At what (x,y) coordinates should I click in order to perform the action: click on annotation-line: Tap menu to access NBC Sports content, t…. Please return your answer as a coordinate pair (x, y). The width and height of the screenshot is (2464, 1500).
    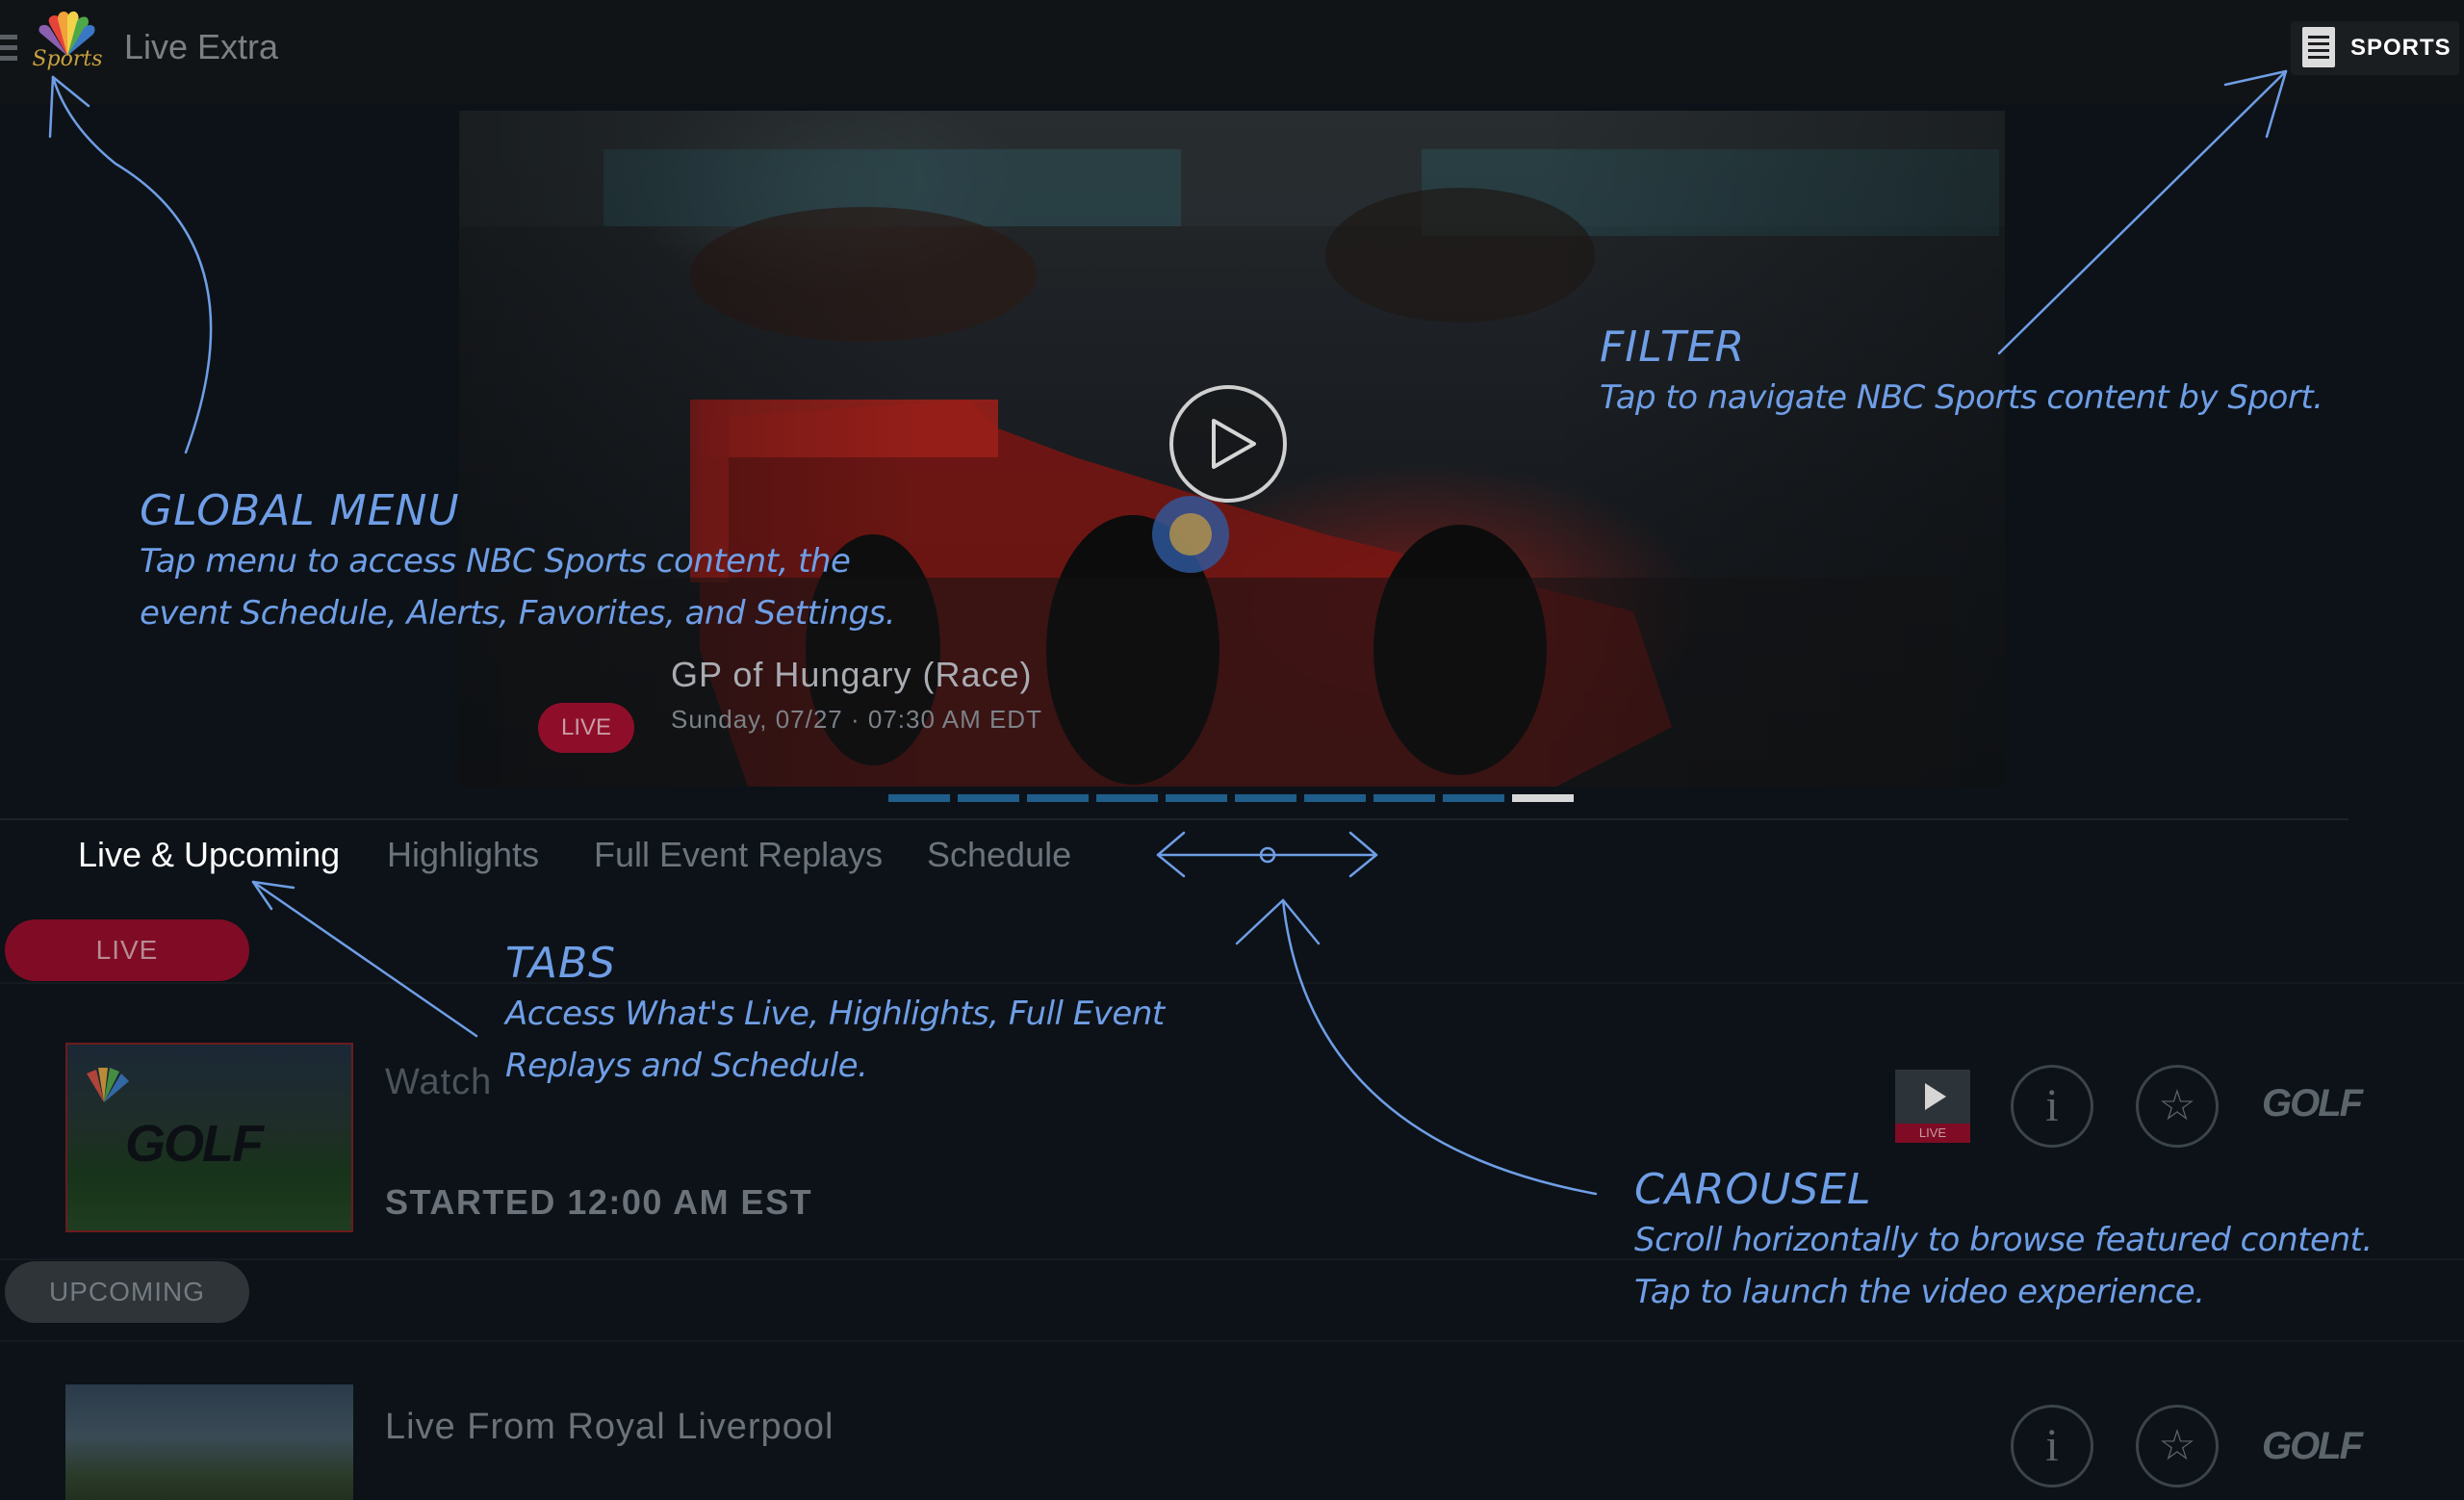
    Looking at the image, I should click on (495, 561).